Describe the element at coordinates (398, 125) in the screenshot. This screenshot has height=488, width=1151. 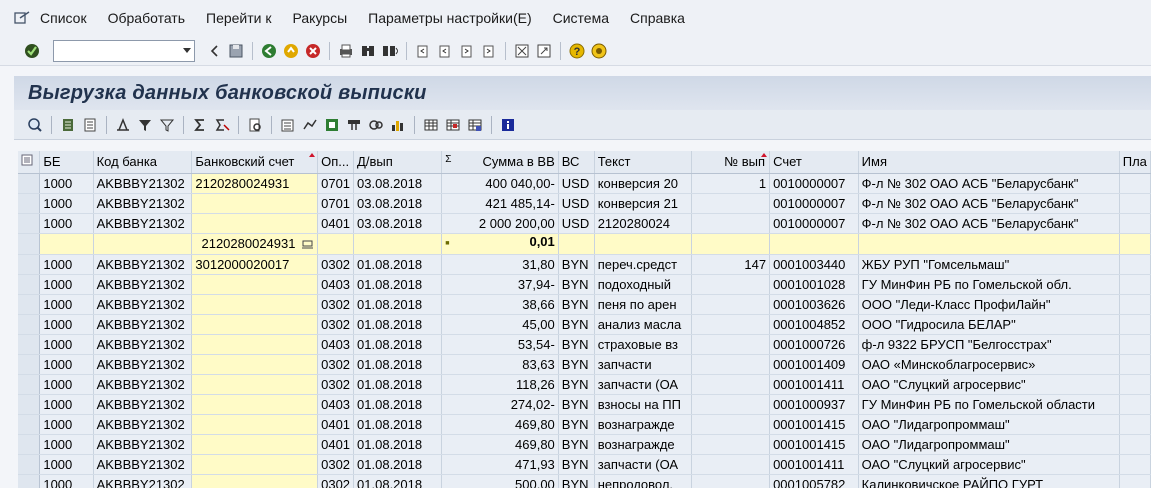
I see `graphic-icon` at that location.